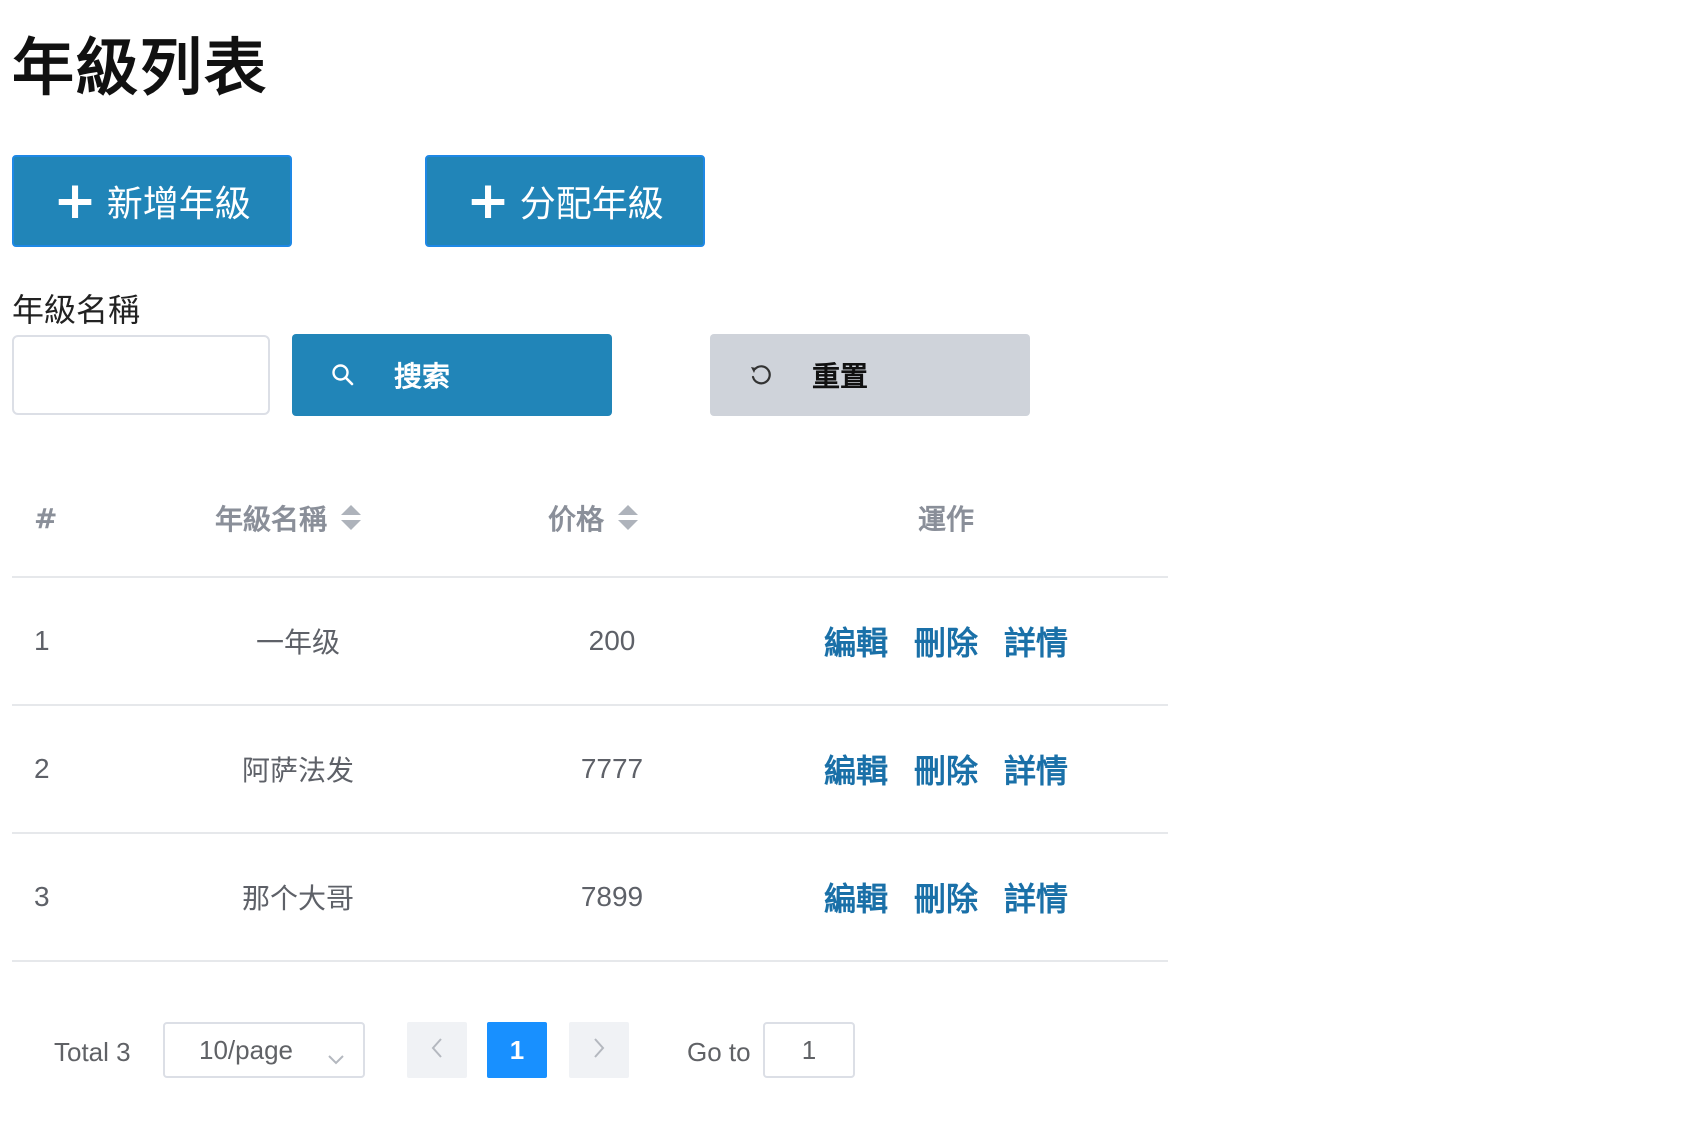 This screenshot has width=1702, height=1124. I want to click on page-title: 年級列表, so click(140, 67).